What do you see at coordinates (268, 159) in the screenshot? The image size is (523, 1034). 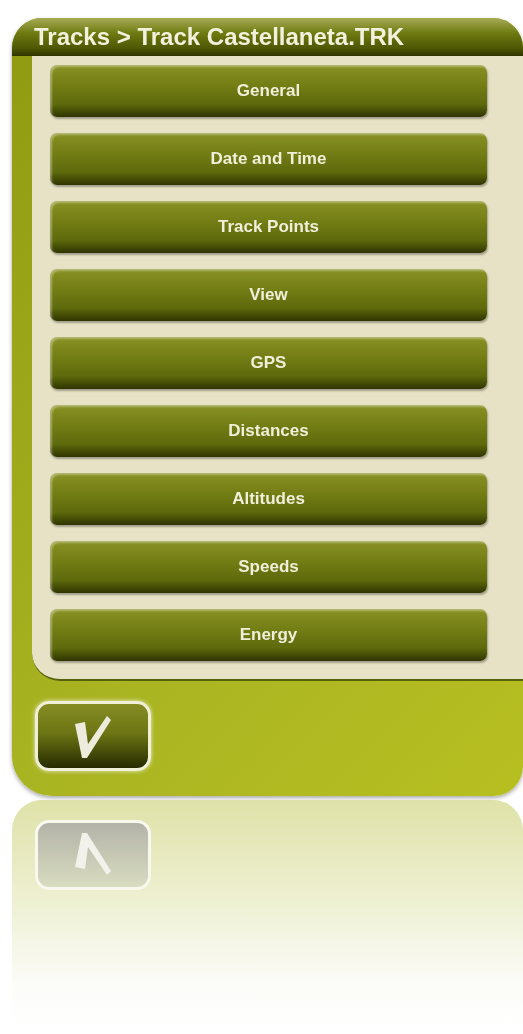 I see `menu-button: Date and Time` at bounding box center [268, 159].